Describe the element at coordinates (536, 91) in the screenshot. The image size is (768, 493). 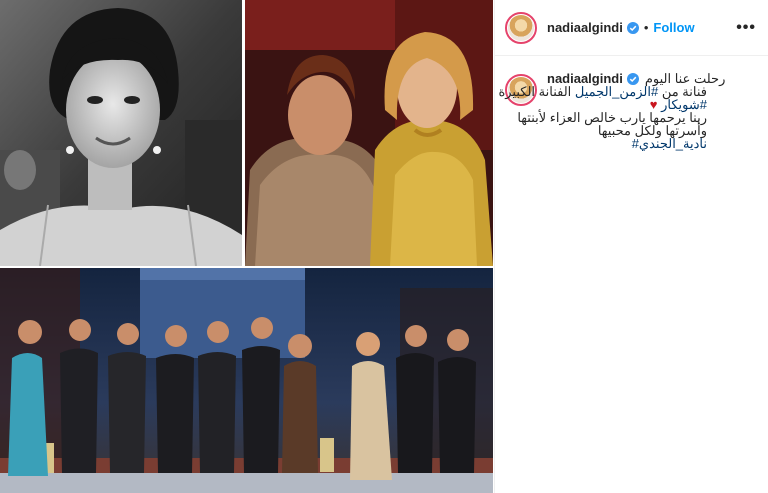
I see `caption-text: الفنانة الكبيرة` at that location.